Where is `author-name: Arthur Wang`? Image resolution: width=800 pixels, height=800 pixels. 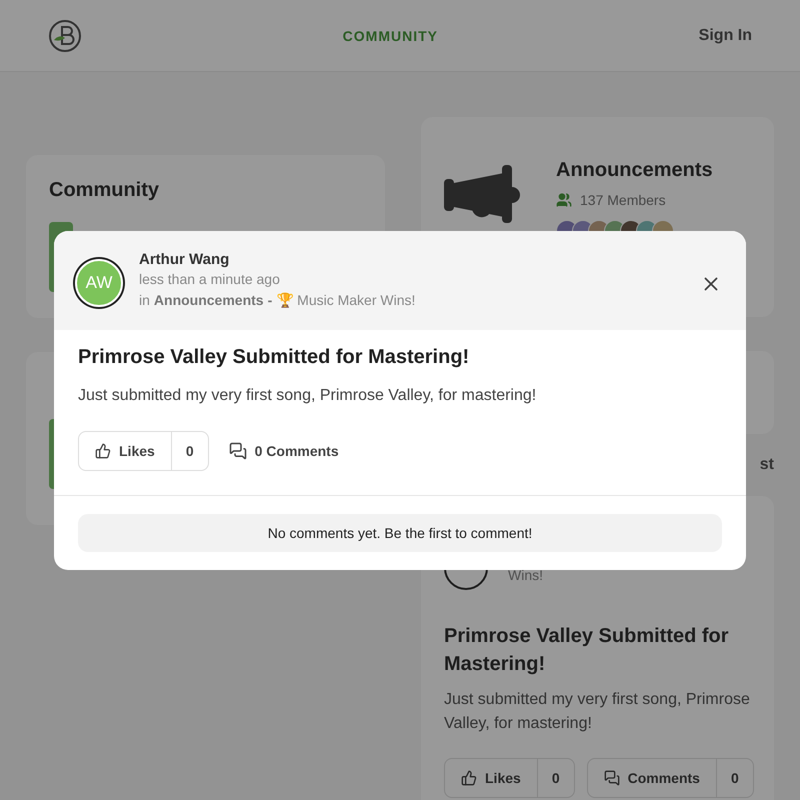 author-name: Arthur Wang is located at coordinates (414, 259).